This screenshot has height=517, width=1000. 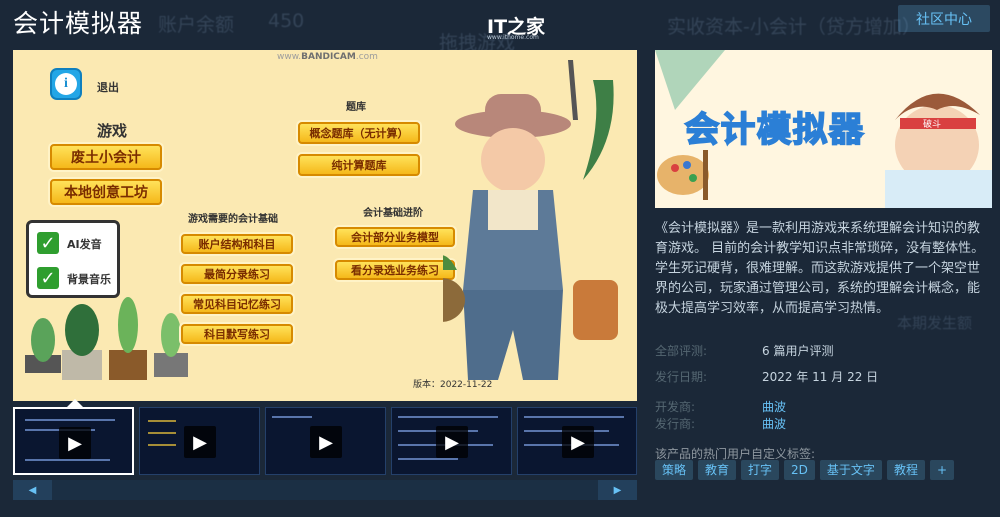 What do you see at coordinates (32, 490) in the screenshot?
I see `arrow-left-icon: ◀` at bounding box center [32, 490].